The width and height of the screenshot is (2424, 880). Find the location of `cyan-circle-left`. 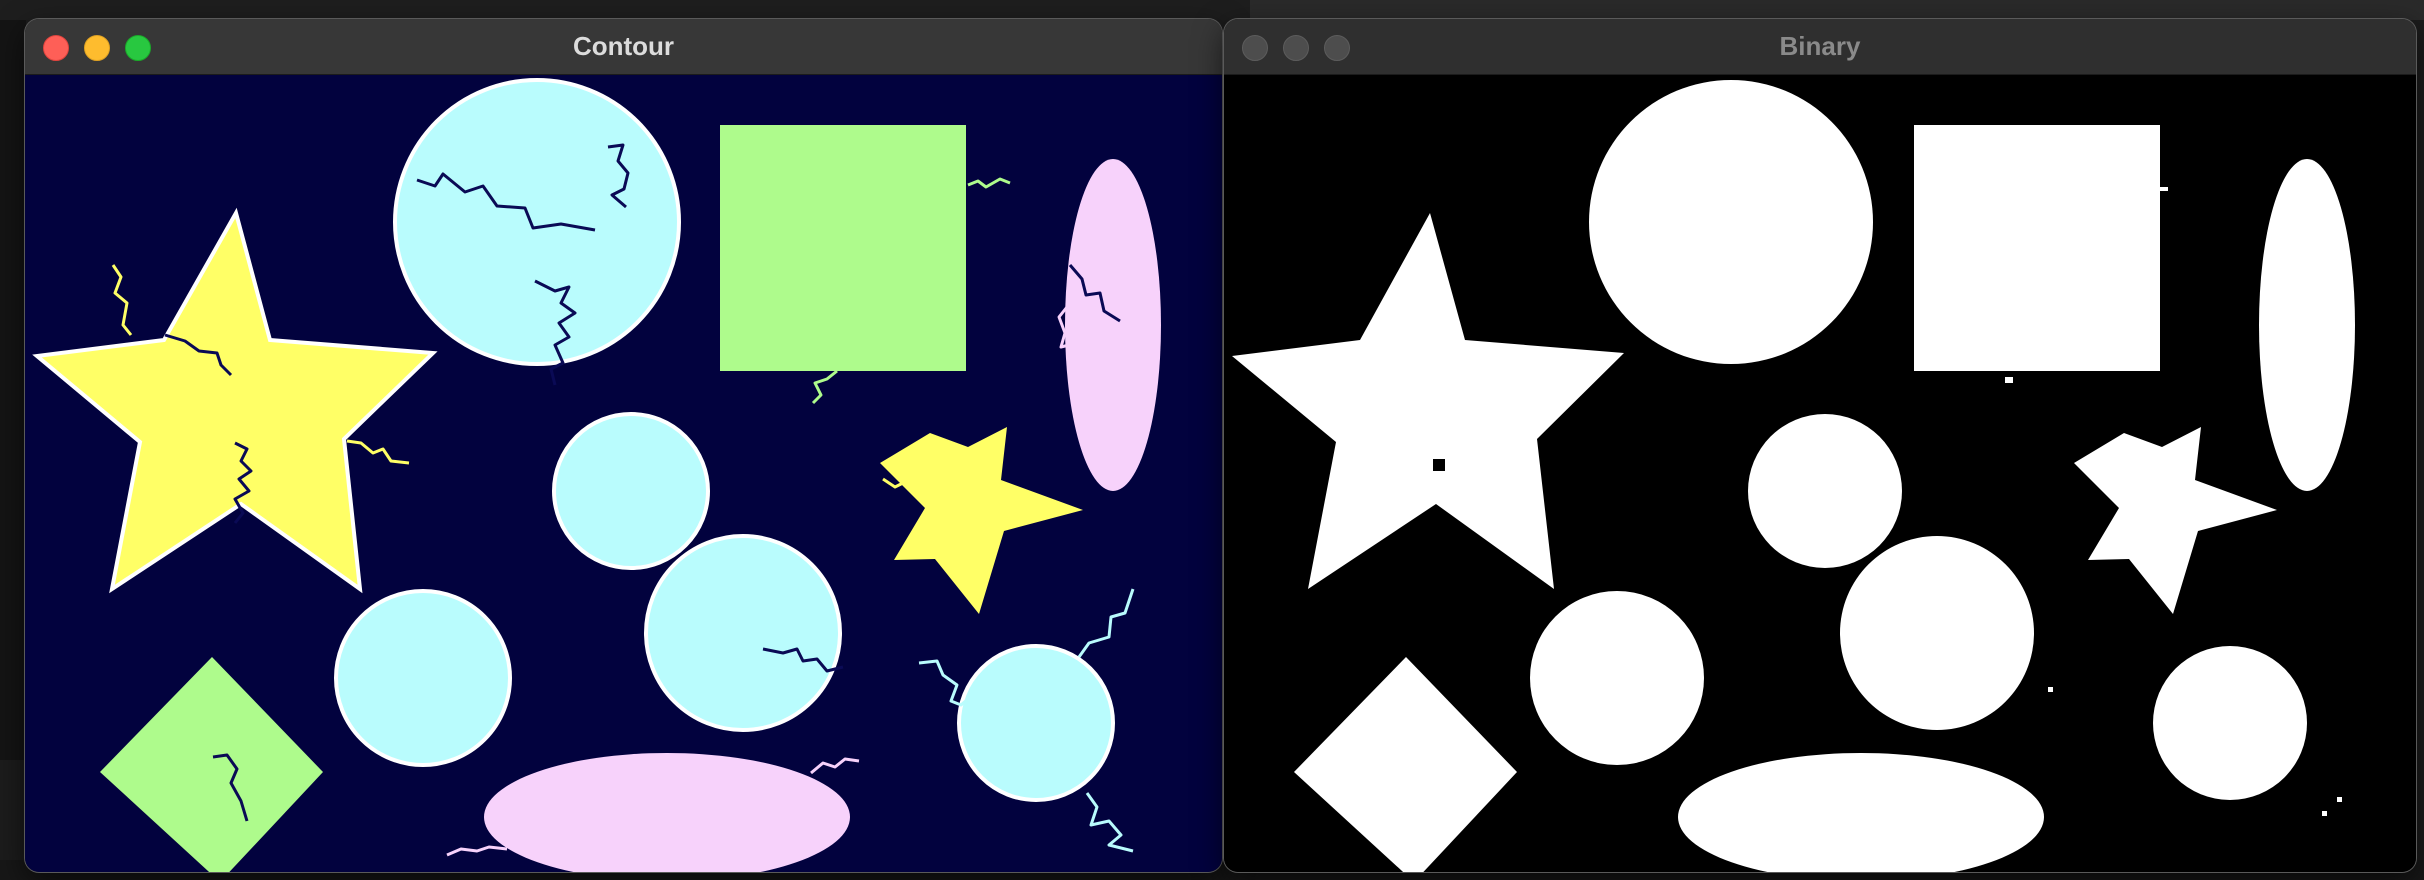

cyan-circle-left is located at coordinates (423, 678).